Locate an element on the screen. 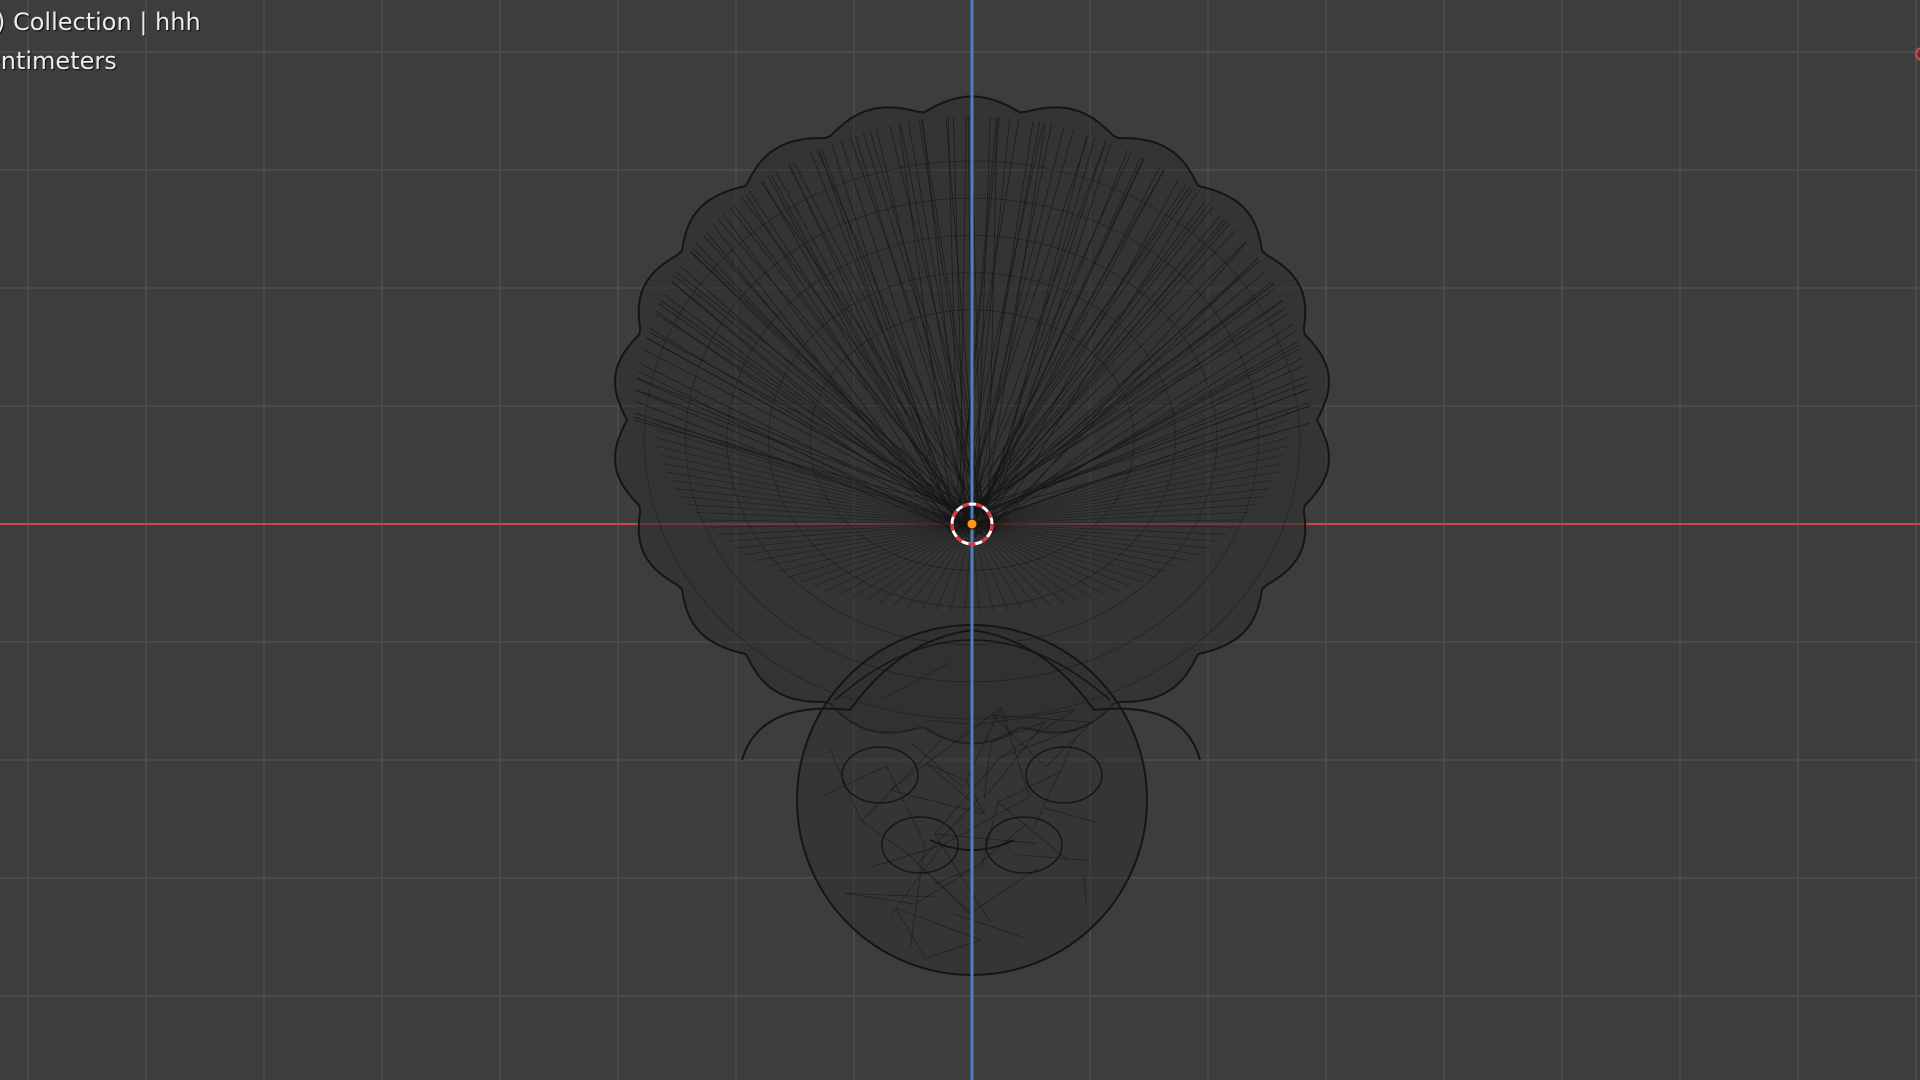  grid-unit-label: entimeters is located at coordinates (58, 61).